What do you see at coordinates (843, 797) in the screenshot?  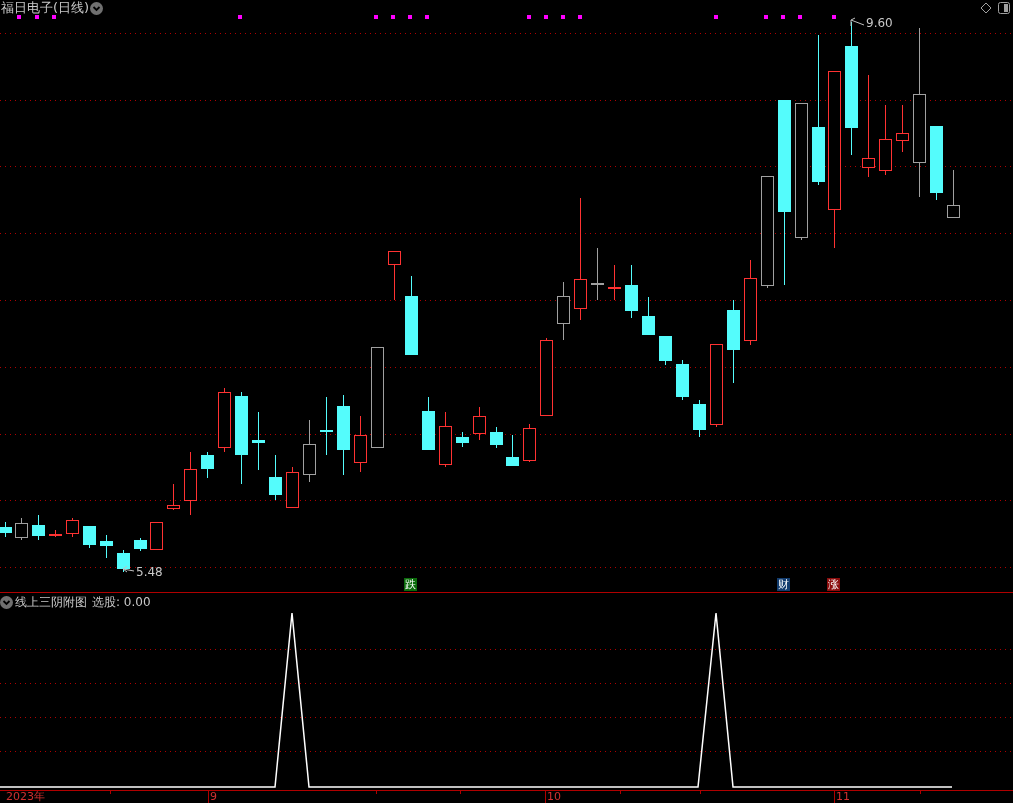 I see `axis-label: 11` at bounding box center [843, 797].